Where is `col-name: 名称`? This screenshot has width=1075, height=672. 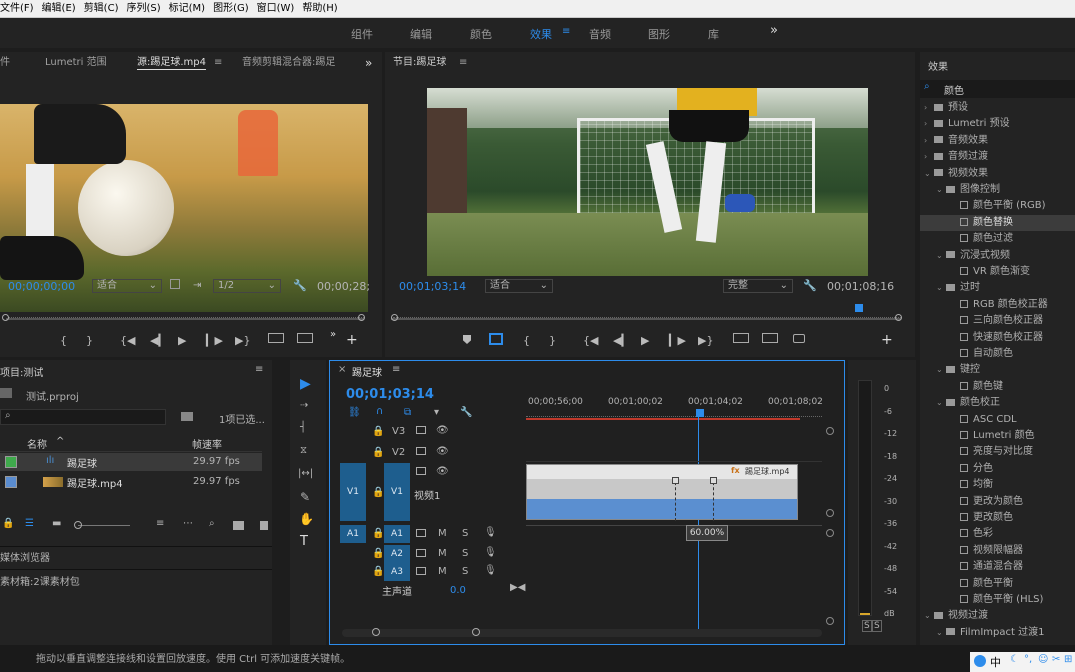
col-name: 名称 is located at coordinates (37, 443).